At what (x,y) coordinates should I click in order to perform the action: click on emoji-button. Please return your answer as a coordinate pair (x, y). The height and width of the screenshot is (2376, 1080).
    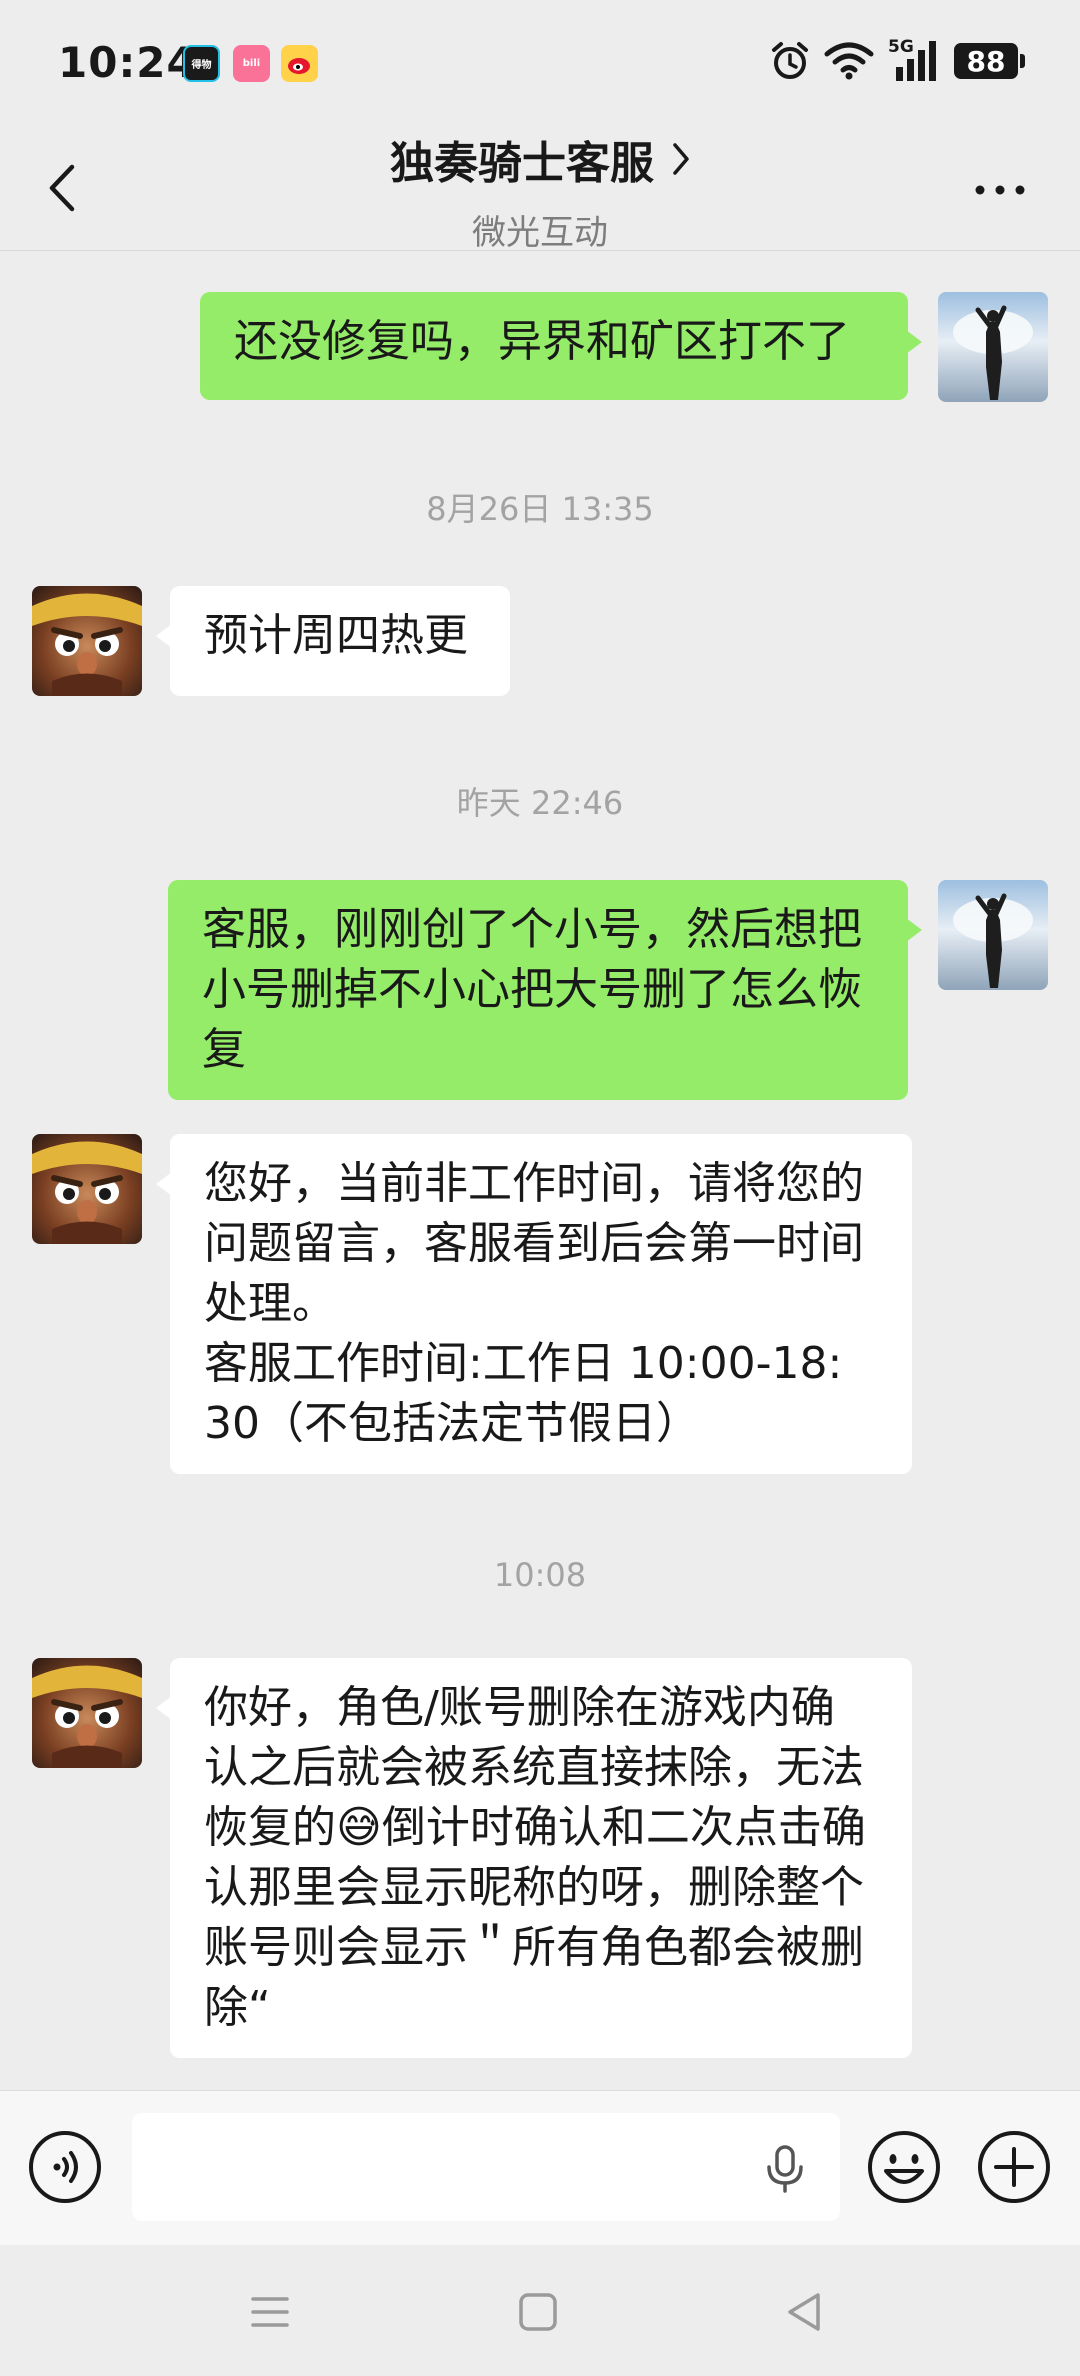
    Looking at the image, I should click on (904, 2167).